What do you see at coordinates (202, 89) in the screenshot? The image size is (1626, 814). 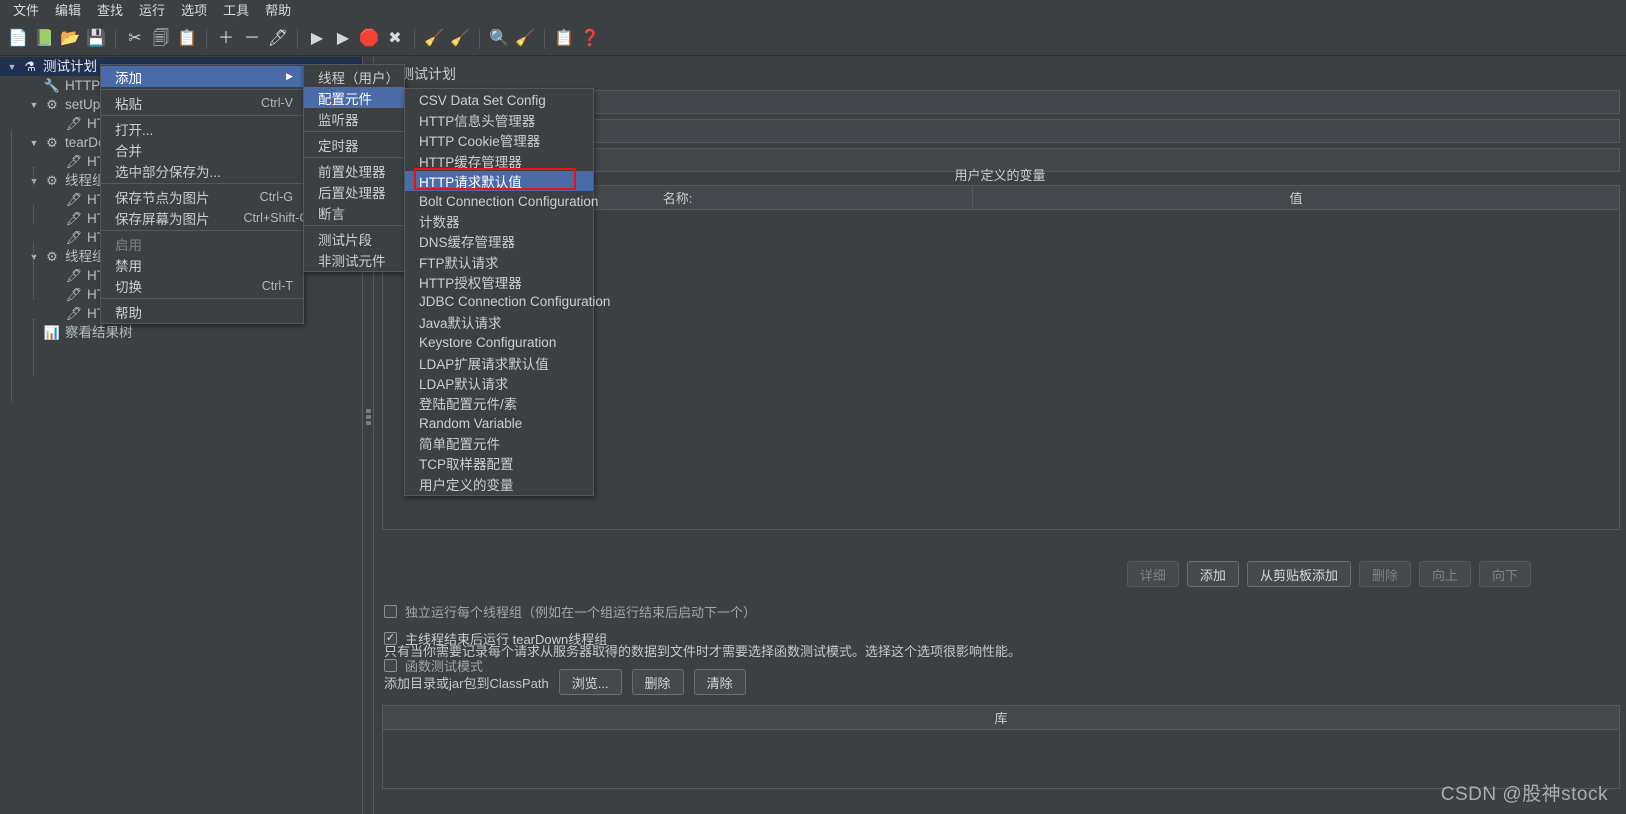 I see `menu-separator` at bounding box center [202, 89].